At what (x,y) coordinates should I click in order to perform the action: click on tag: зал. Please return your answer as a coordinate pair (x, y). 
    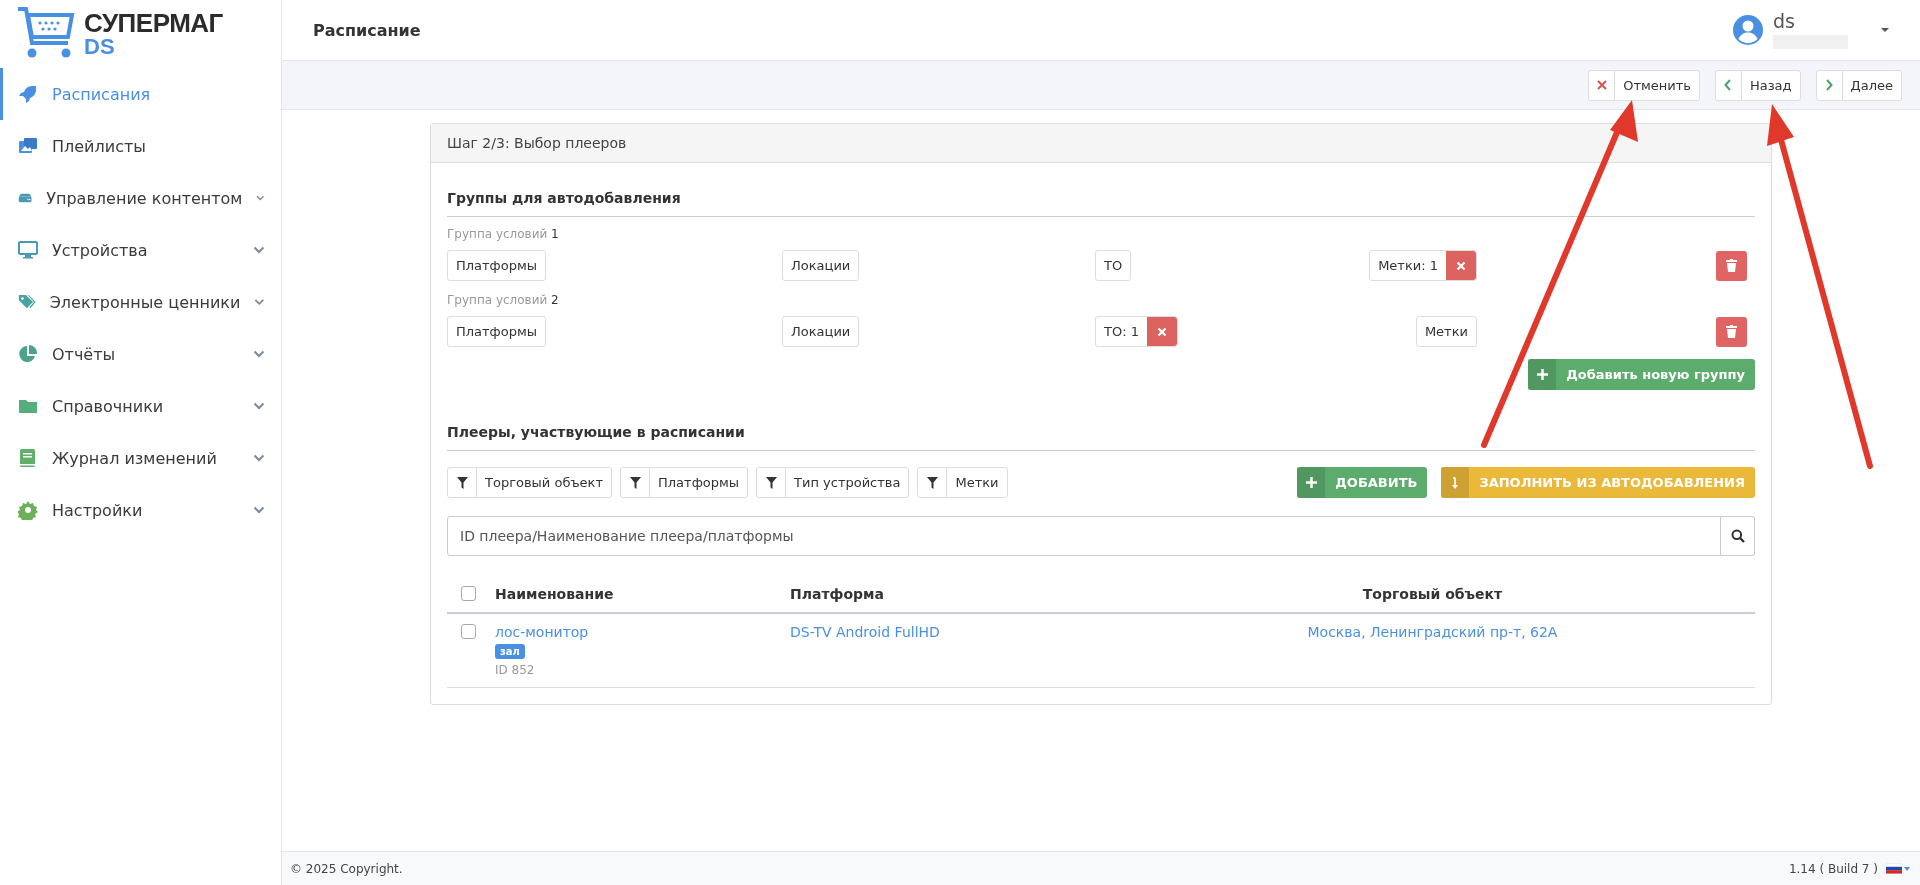
    Looking at the image, I should click on (510, 651).